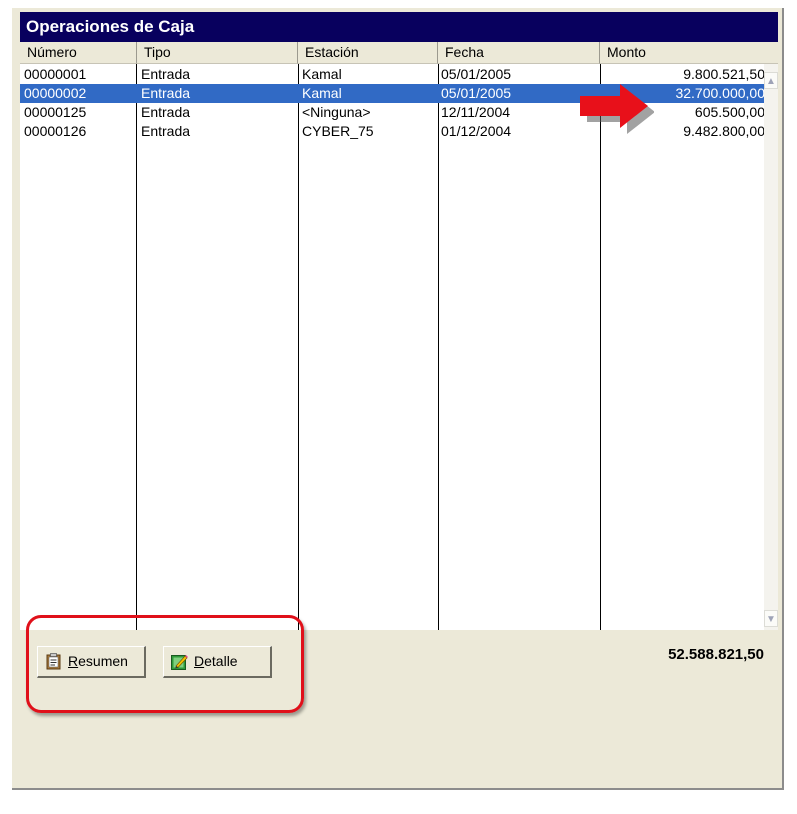 This screenshot has width=797, height=814. Describe the element at coordinates (336, 112) in the screenshot. I see `cell-estacion: <Ninguna>` at that location.